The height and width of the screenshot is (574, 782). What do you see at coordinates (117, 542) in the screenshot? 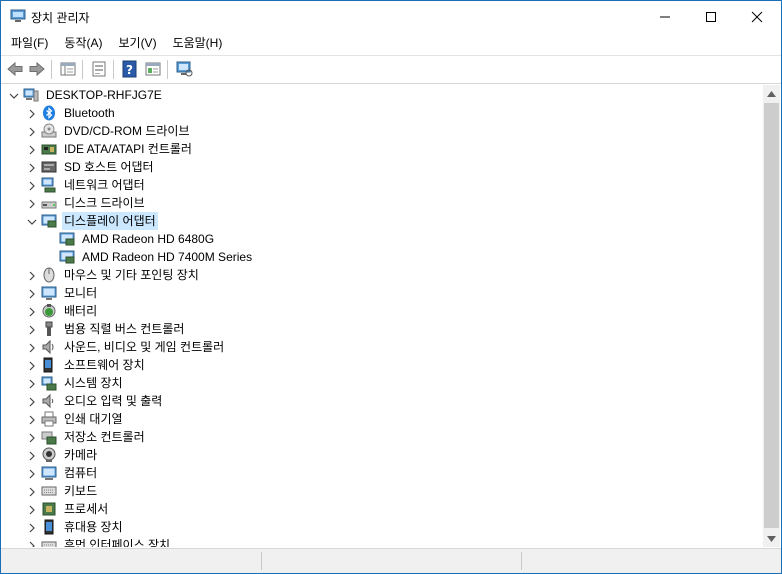
I see `tree-item-label: 휴먼 인터페이스 장치` at bounding box center [117, 542].